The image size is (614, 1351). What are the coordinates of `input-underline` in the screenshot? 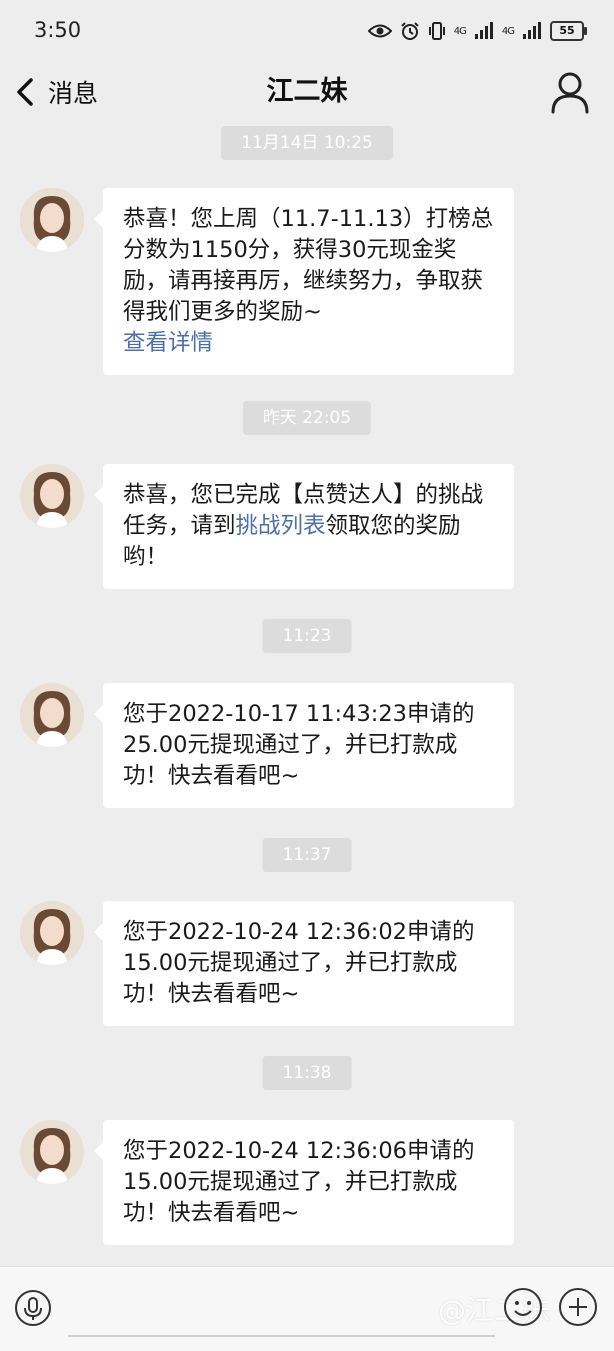 It's located at (281, 1336).